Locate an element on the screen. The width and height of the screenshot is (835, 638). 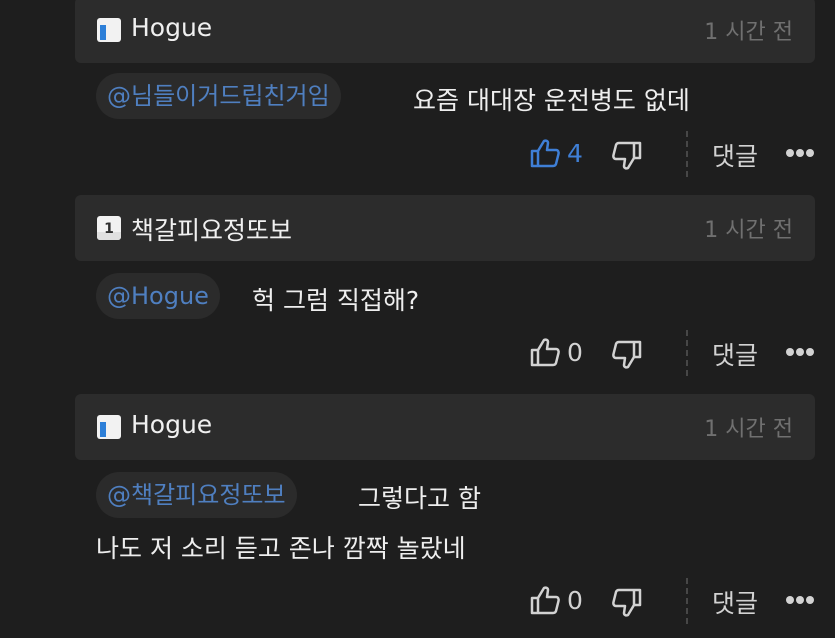
comment-text: 그렇다고 함 is located at coordinates (419, 498).